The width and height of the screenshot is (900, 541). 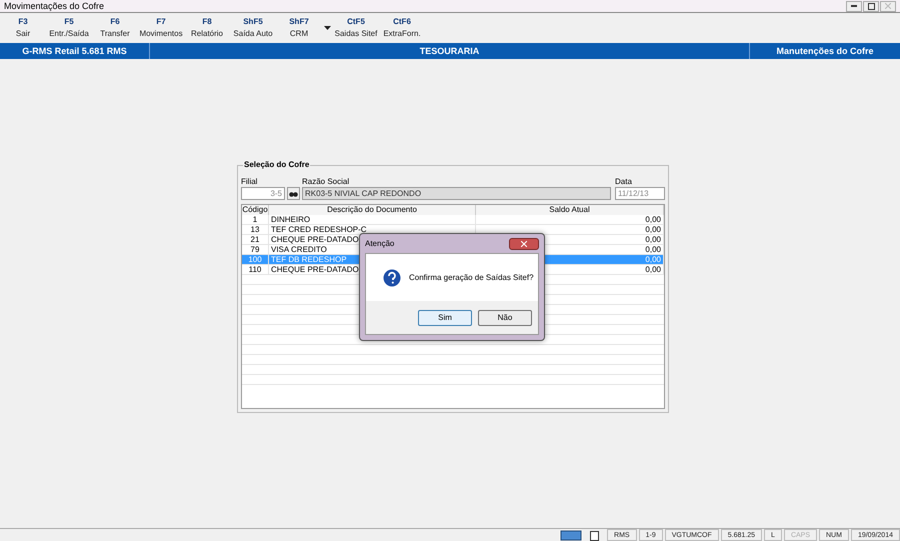 I want to click on binoculars-icon, so click(x=293, y=193).